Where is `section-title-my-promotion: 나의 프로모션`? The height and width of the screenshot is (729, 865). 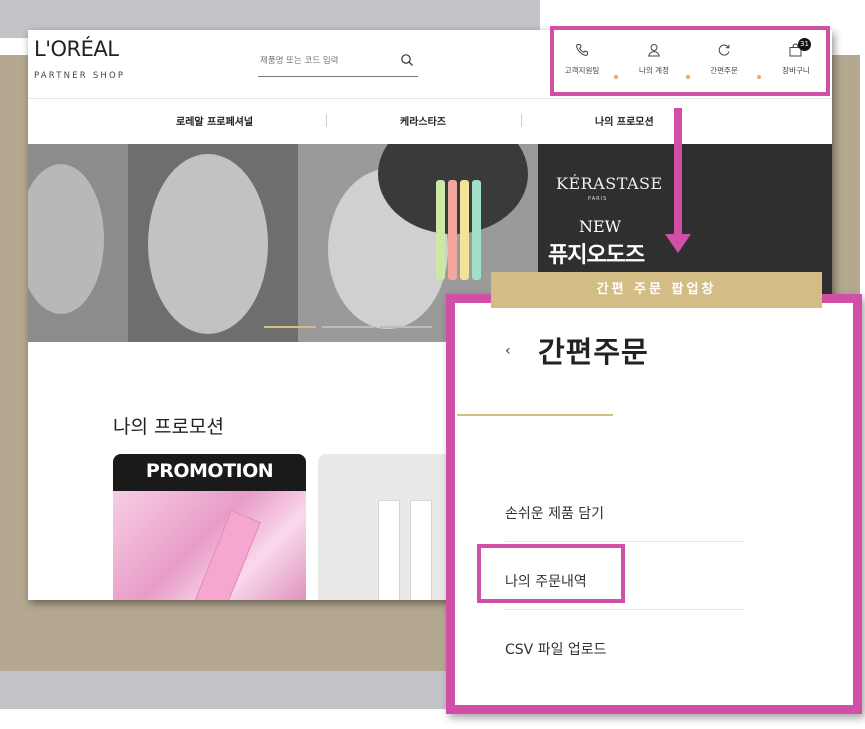 section-title-my-promotion: 나의 프로모션 is located at coordinates (168, 427).